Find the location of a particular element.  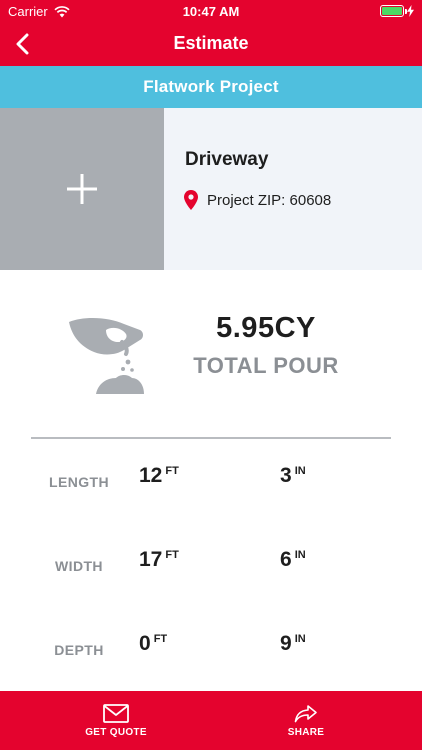

bottom-action-bar: GET QUOTE SHARE is located at coordinates (211, 720).